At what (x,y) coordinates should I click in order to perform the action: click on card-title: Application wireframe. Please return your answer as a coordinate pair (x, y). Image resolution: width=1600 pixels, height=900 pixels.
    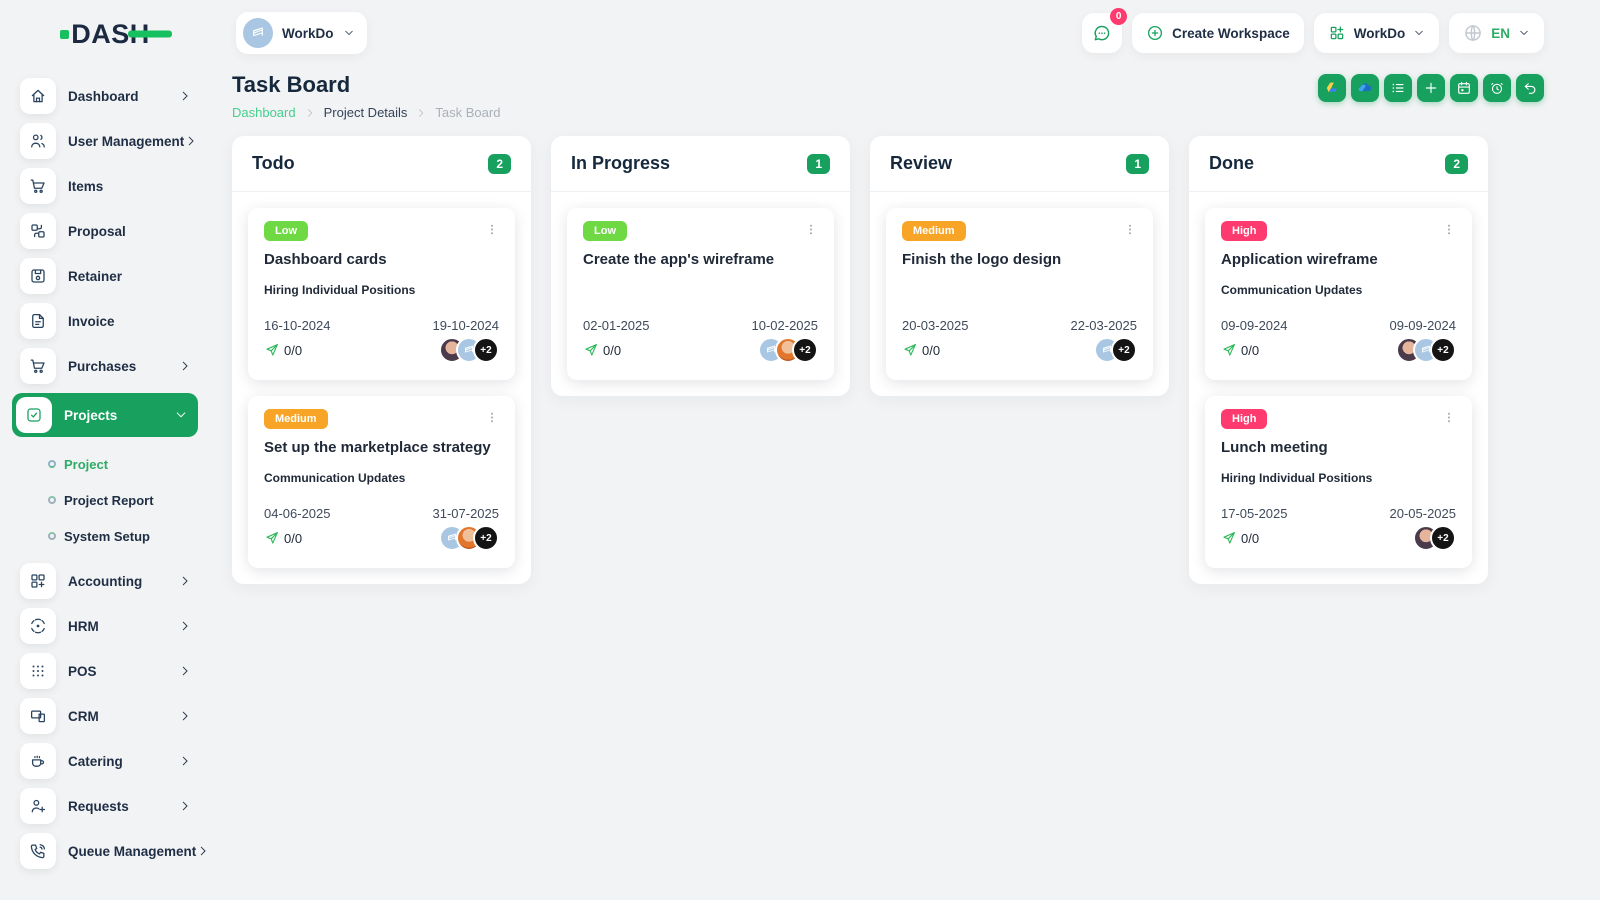
    Looking at the image, I should click on (1299, 259).